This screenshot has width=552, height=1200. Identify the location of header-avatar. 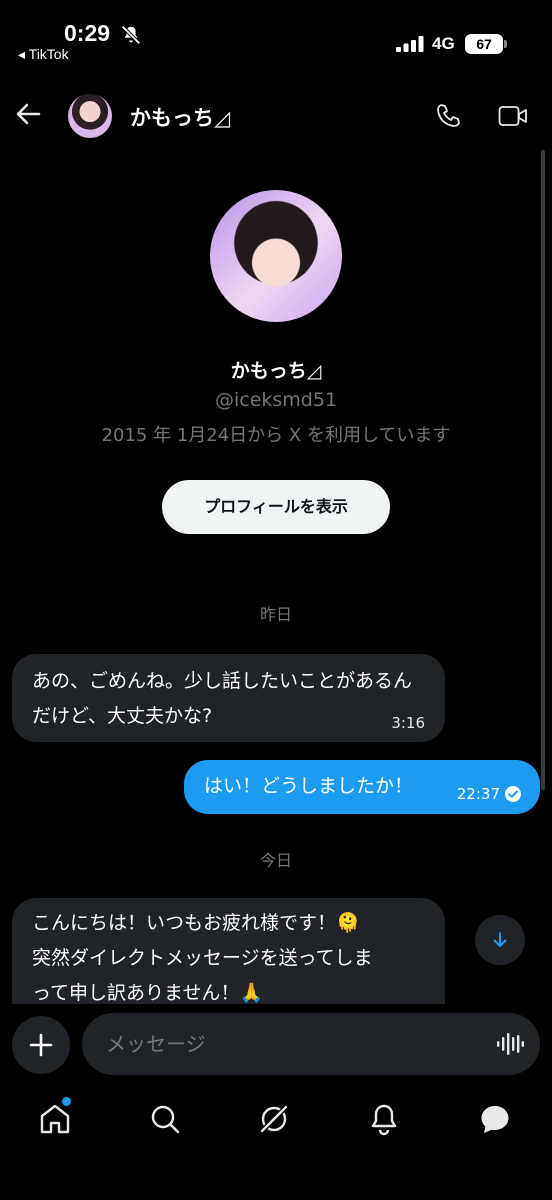
(90, 116).